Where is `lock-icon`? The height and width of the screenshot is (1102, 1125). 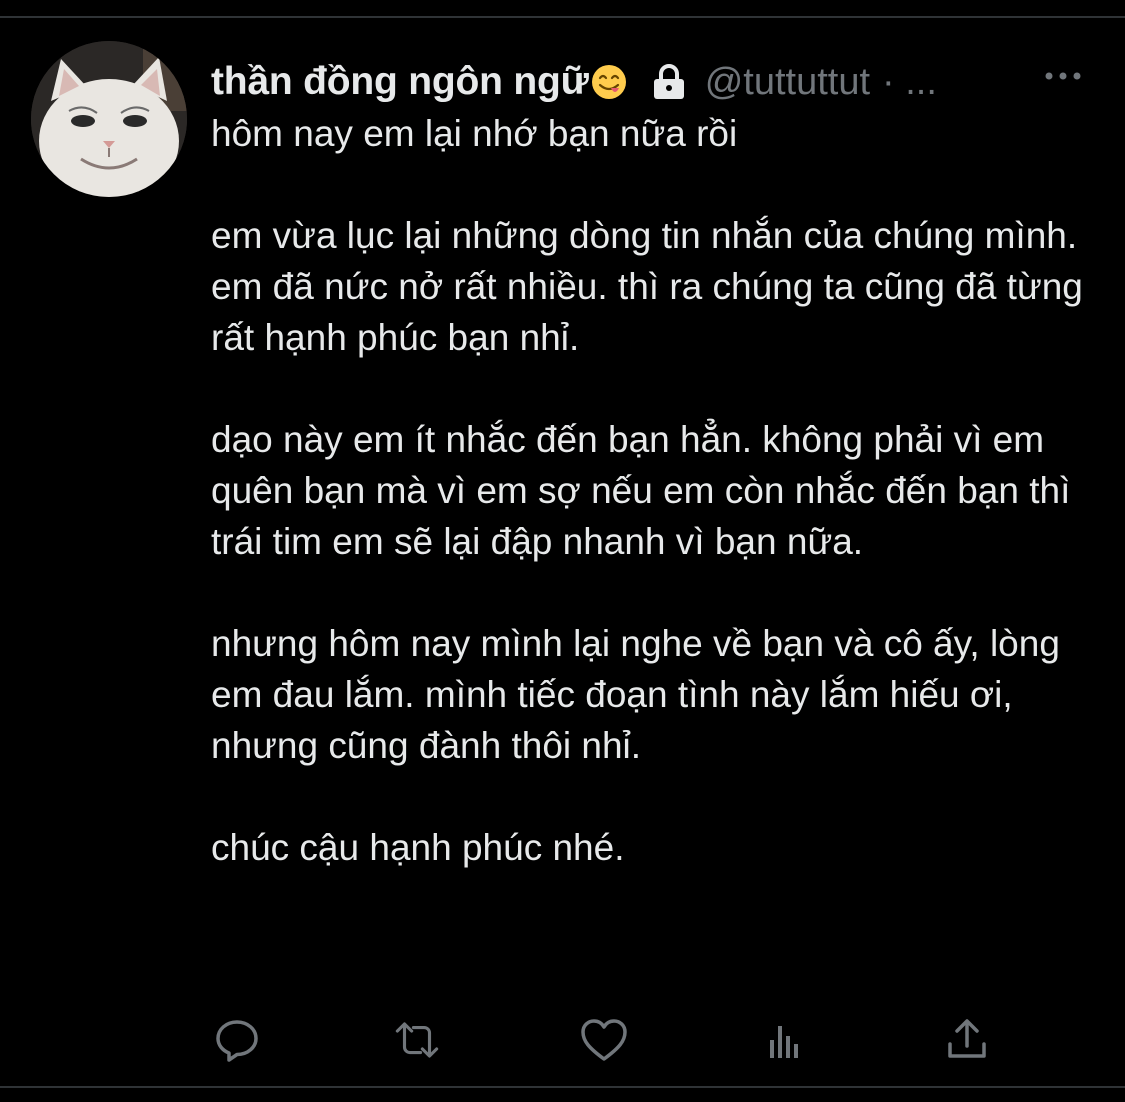
lock-icon is located at coordinates (669, 82).